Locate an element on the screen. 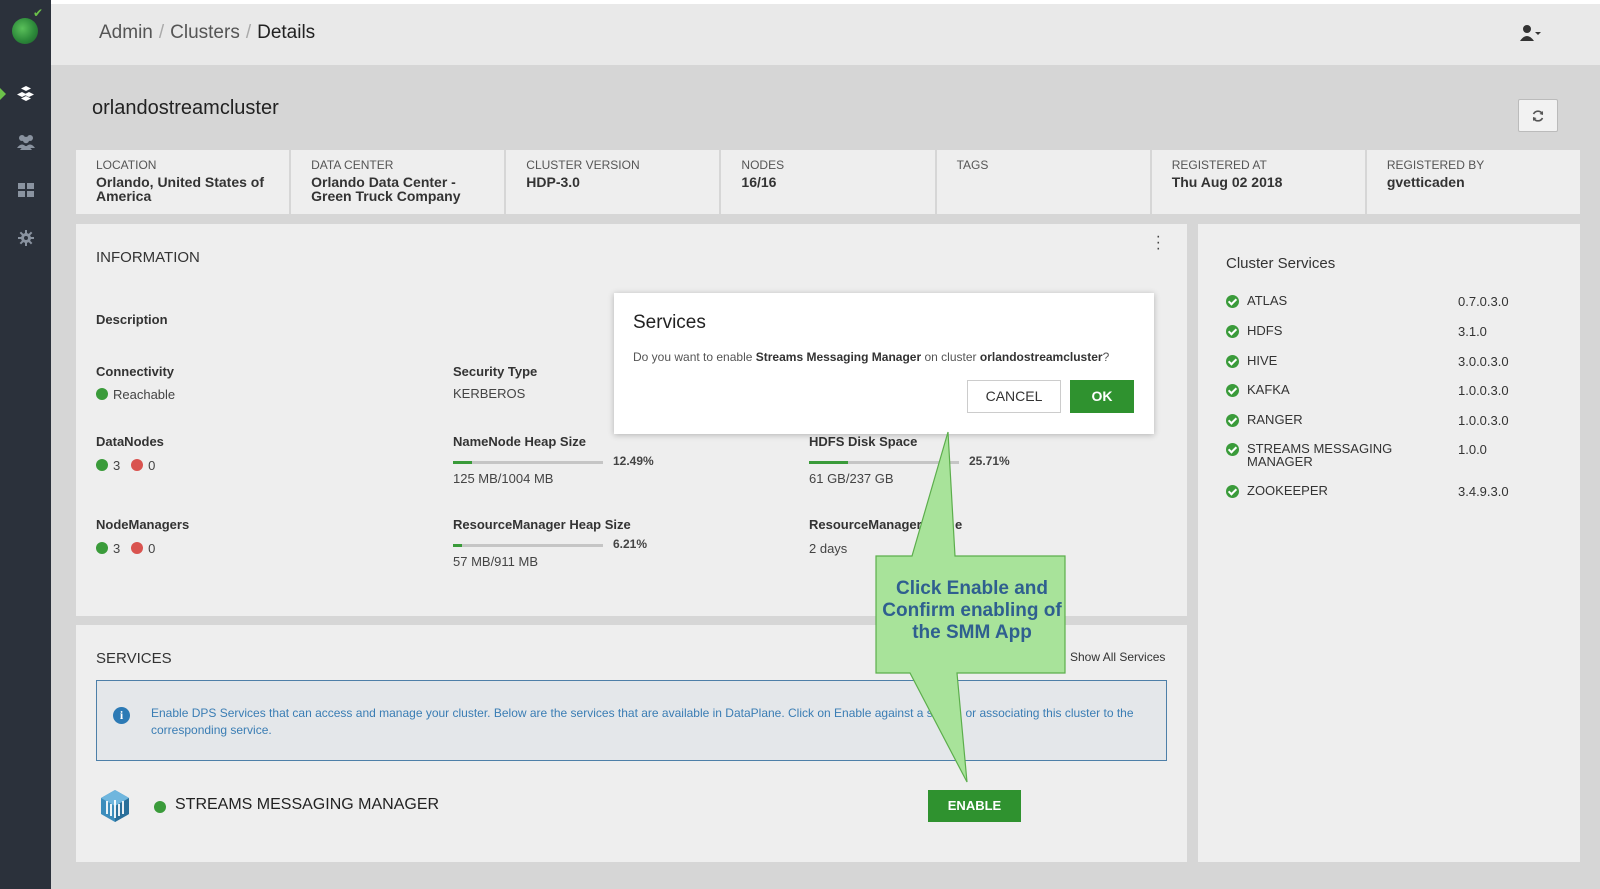 The image size is (1600, 889). breadcrumb-current: Details is located at coordinates (286, 32).